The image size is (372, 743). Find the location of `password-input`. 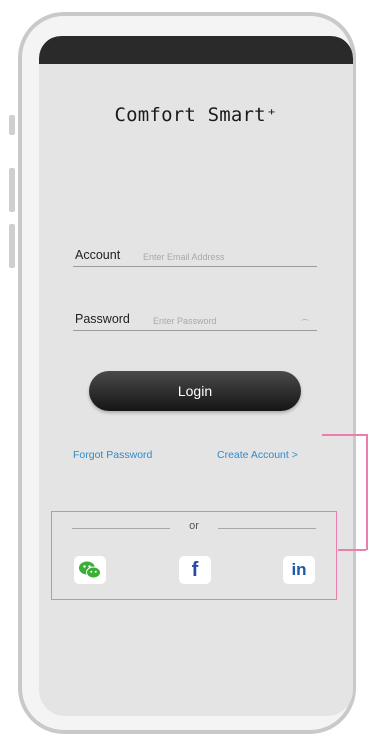

password-input is located at coordinates (223, 321).